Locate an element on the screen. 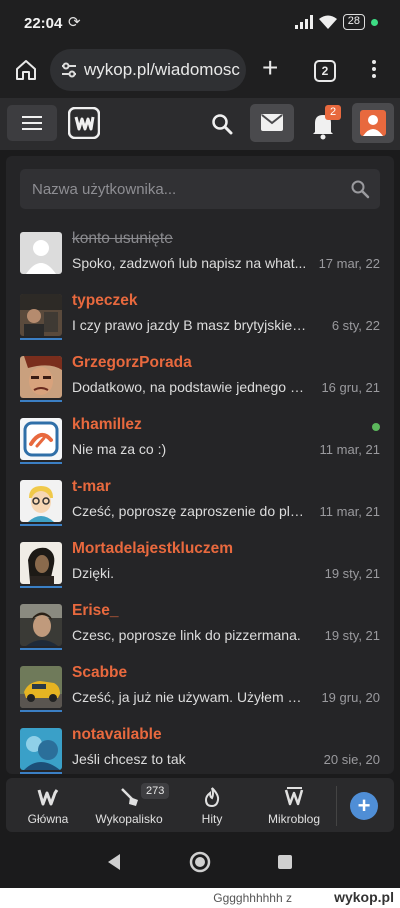  status-time: 22:04 is located at coordinates (43, 23).